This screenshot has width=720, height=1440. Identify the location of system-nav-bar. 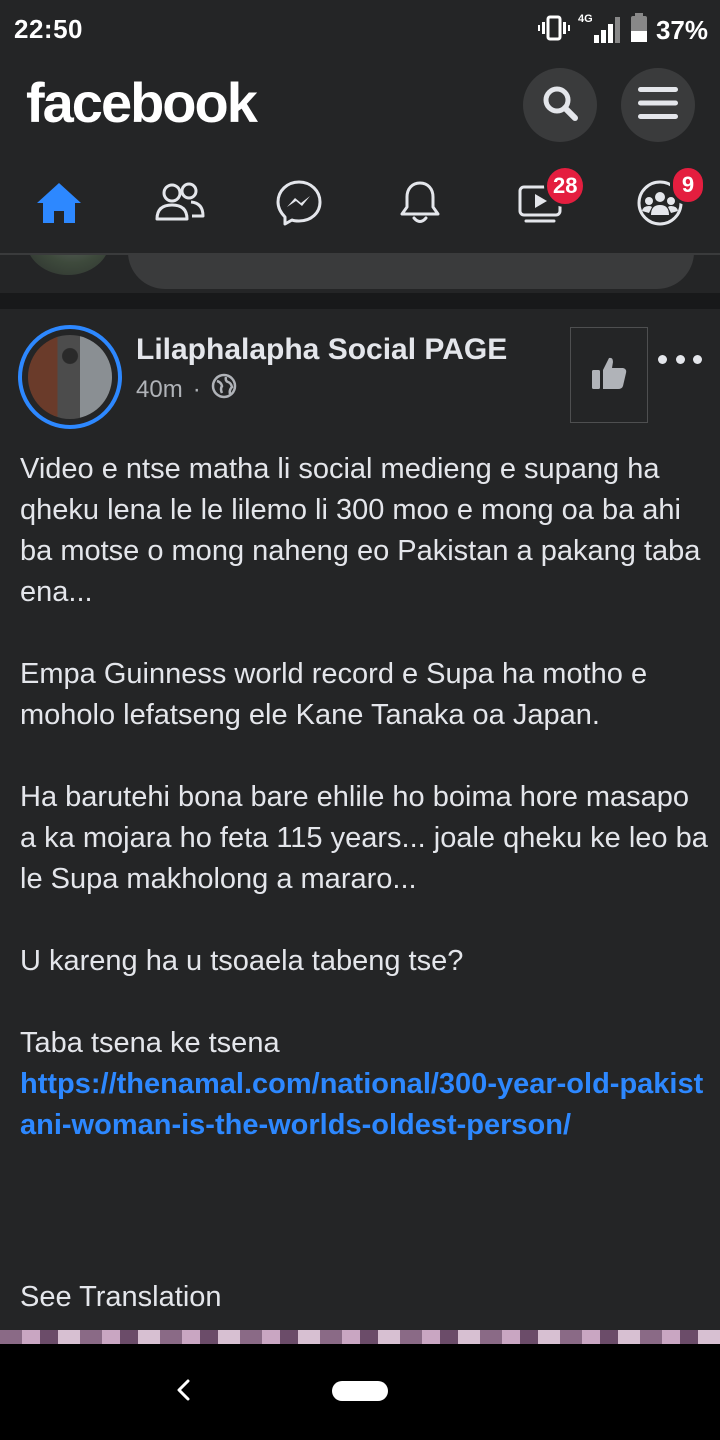
(360, 1392).